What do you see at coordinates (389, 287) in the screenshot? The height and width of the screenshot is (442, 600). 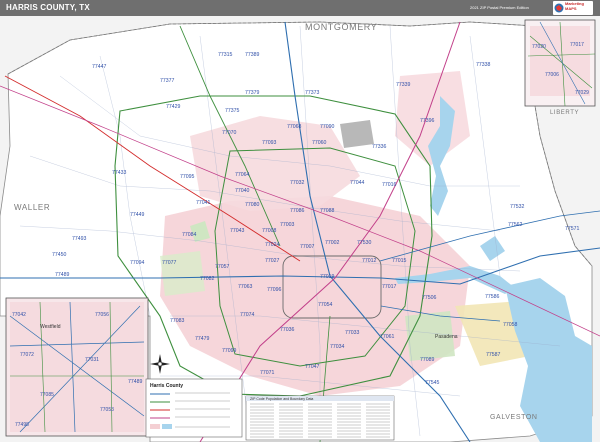 I see `zip-label: 77017` at bounding box center [389, 287].